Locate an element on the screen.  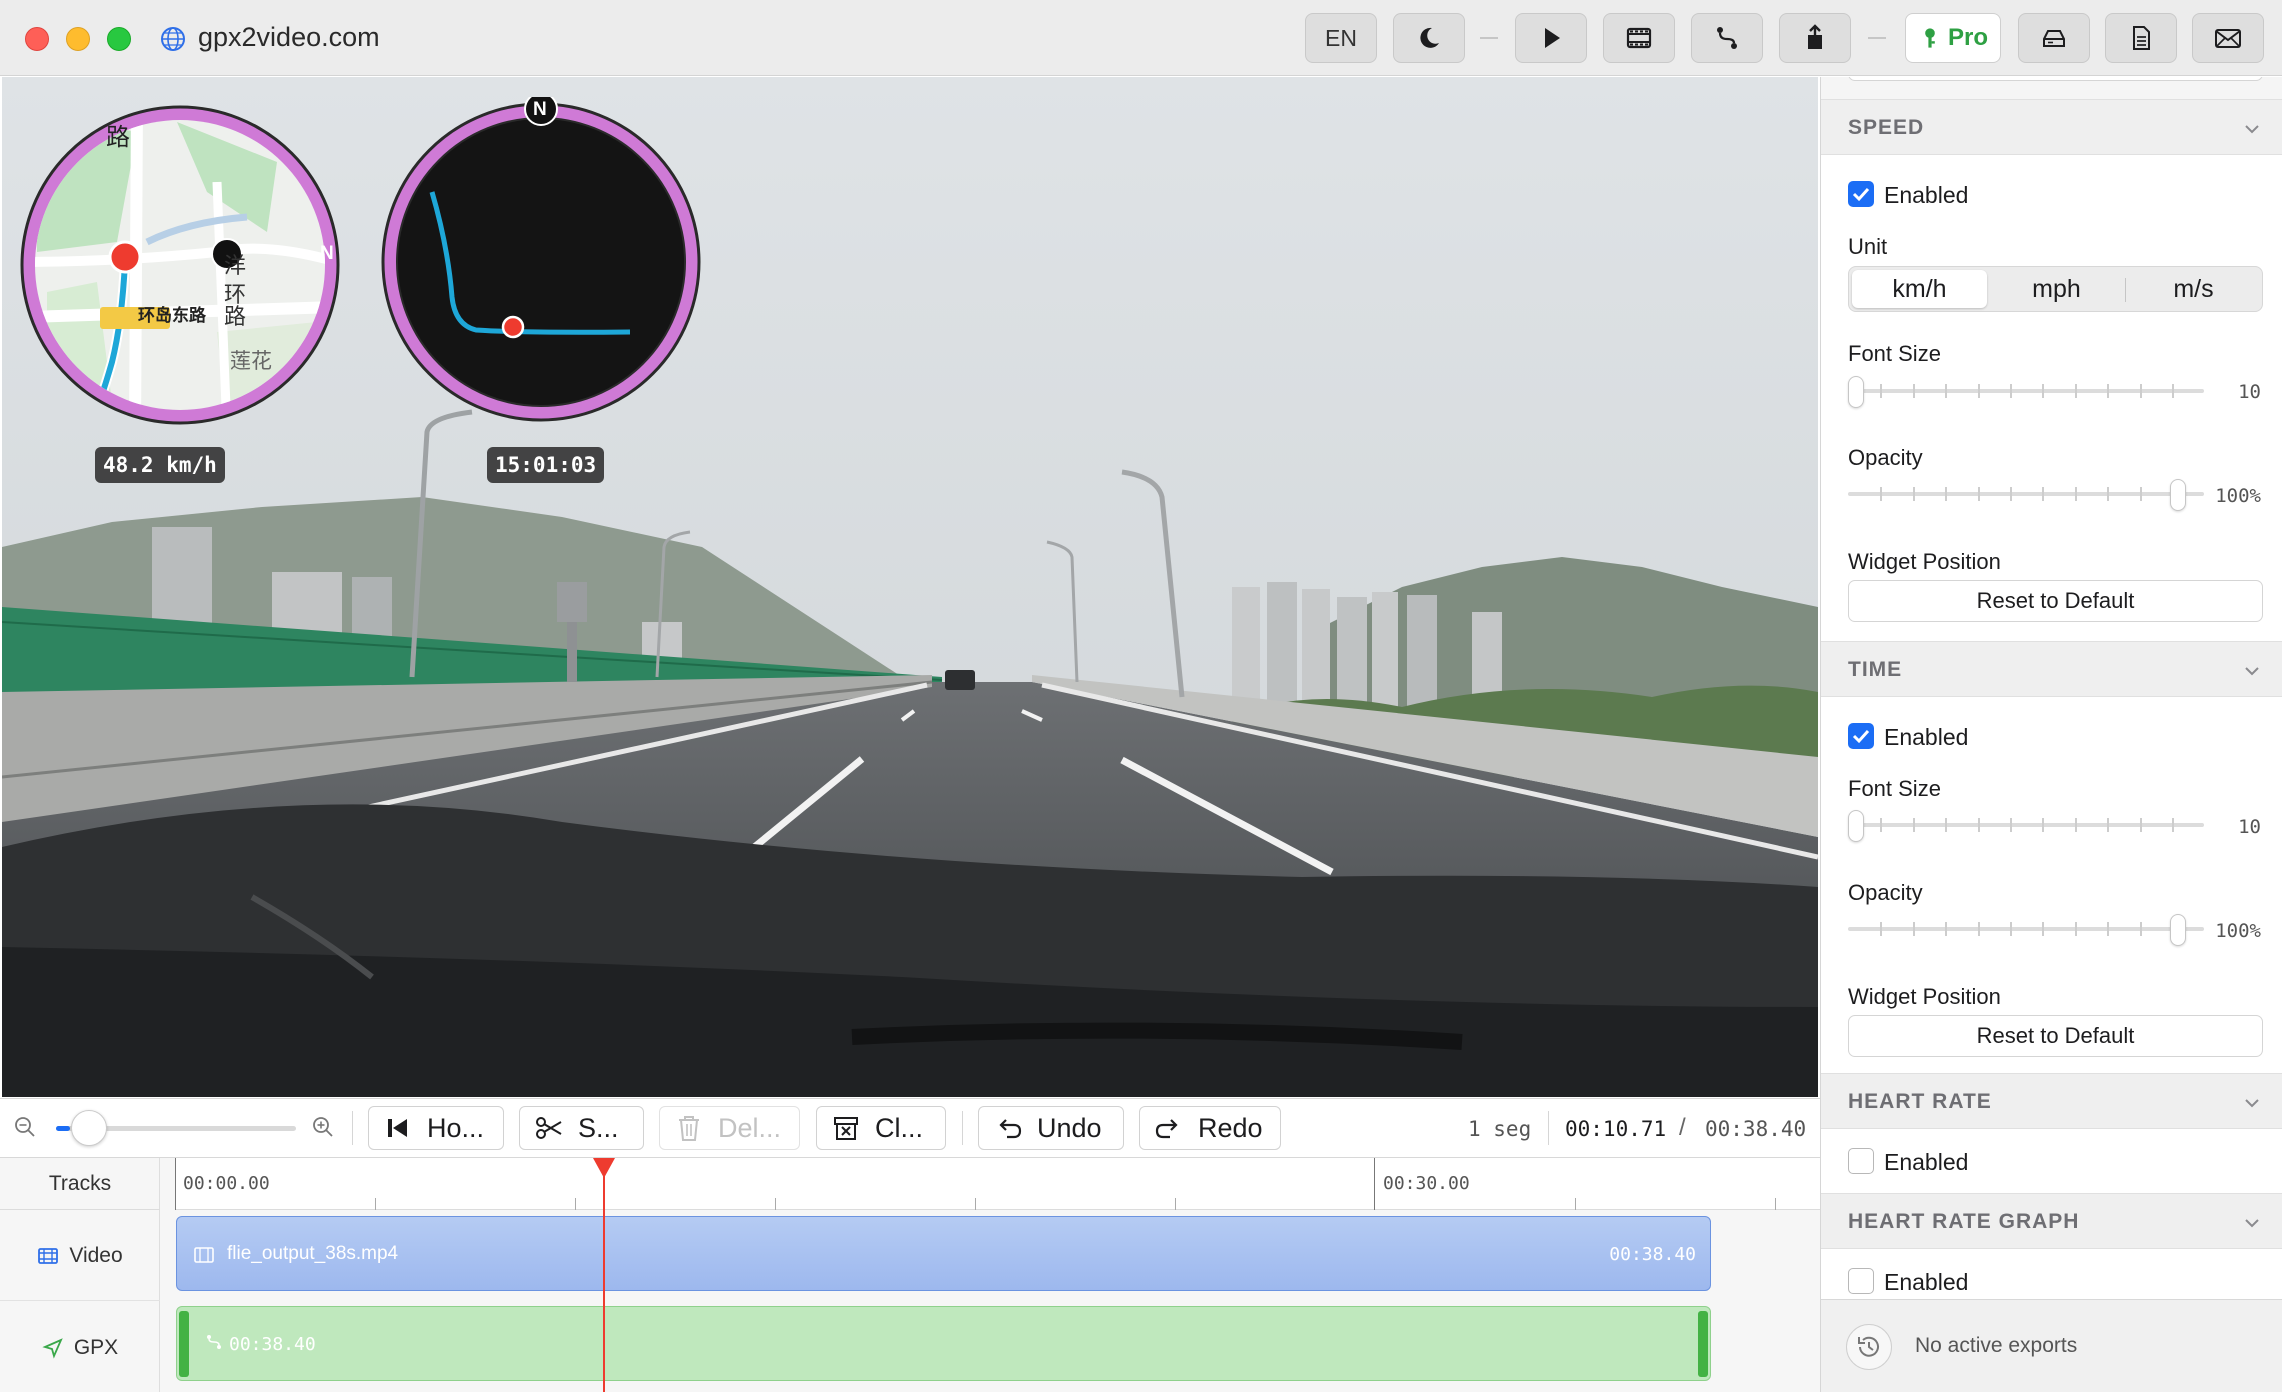
redo-label: Redo is located at coordinates (1230, 1127).